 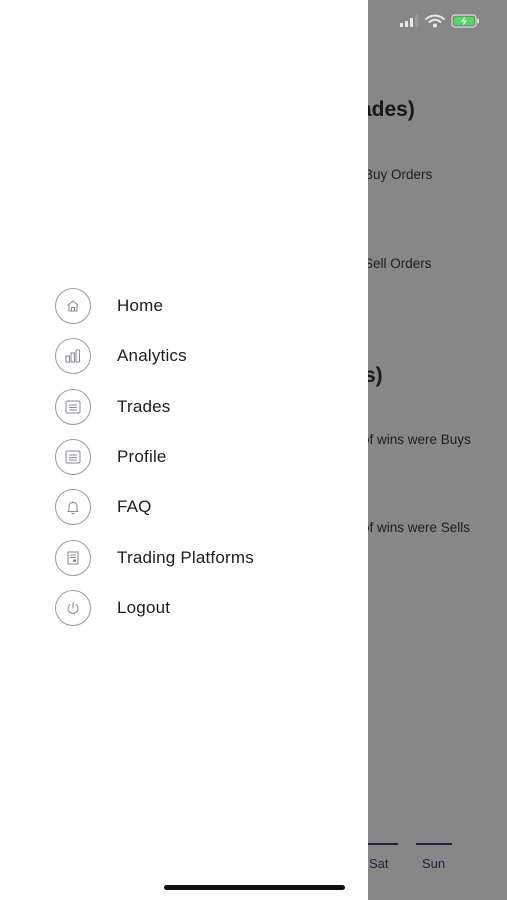 I want to click on menu-item-label: Trading Platforms, so click(x=185, y=557).